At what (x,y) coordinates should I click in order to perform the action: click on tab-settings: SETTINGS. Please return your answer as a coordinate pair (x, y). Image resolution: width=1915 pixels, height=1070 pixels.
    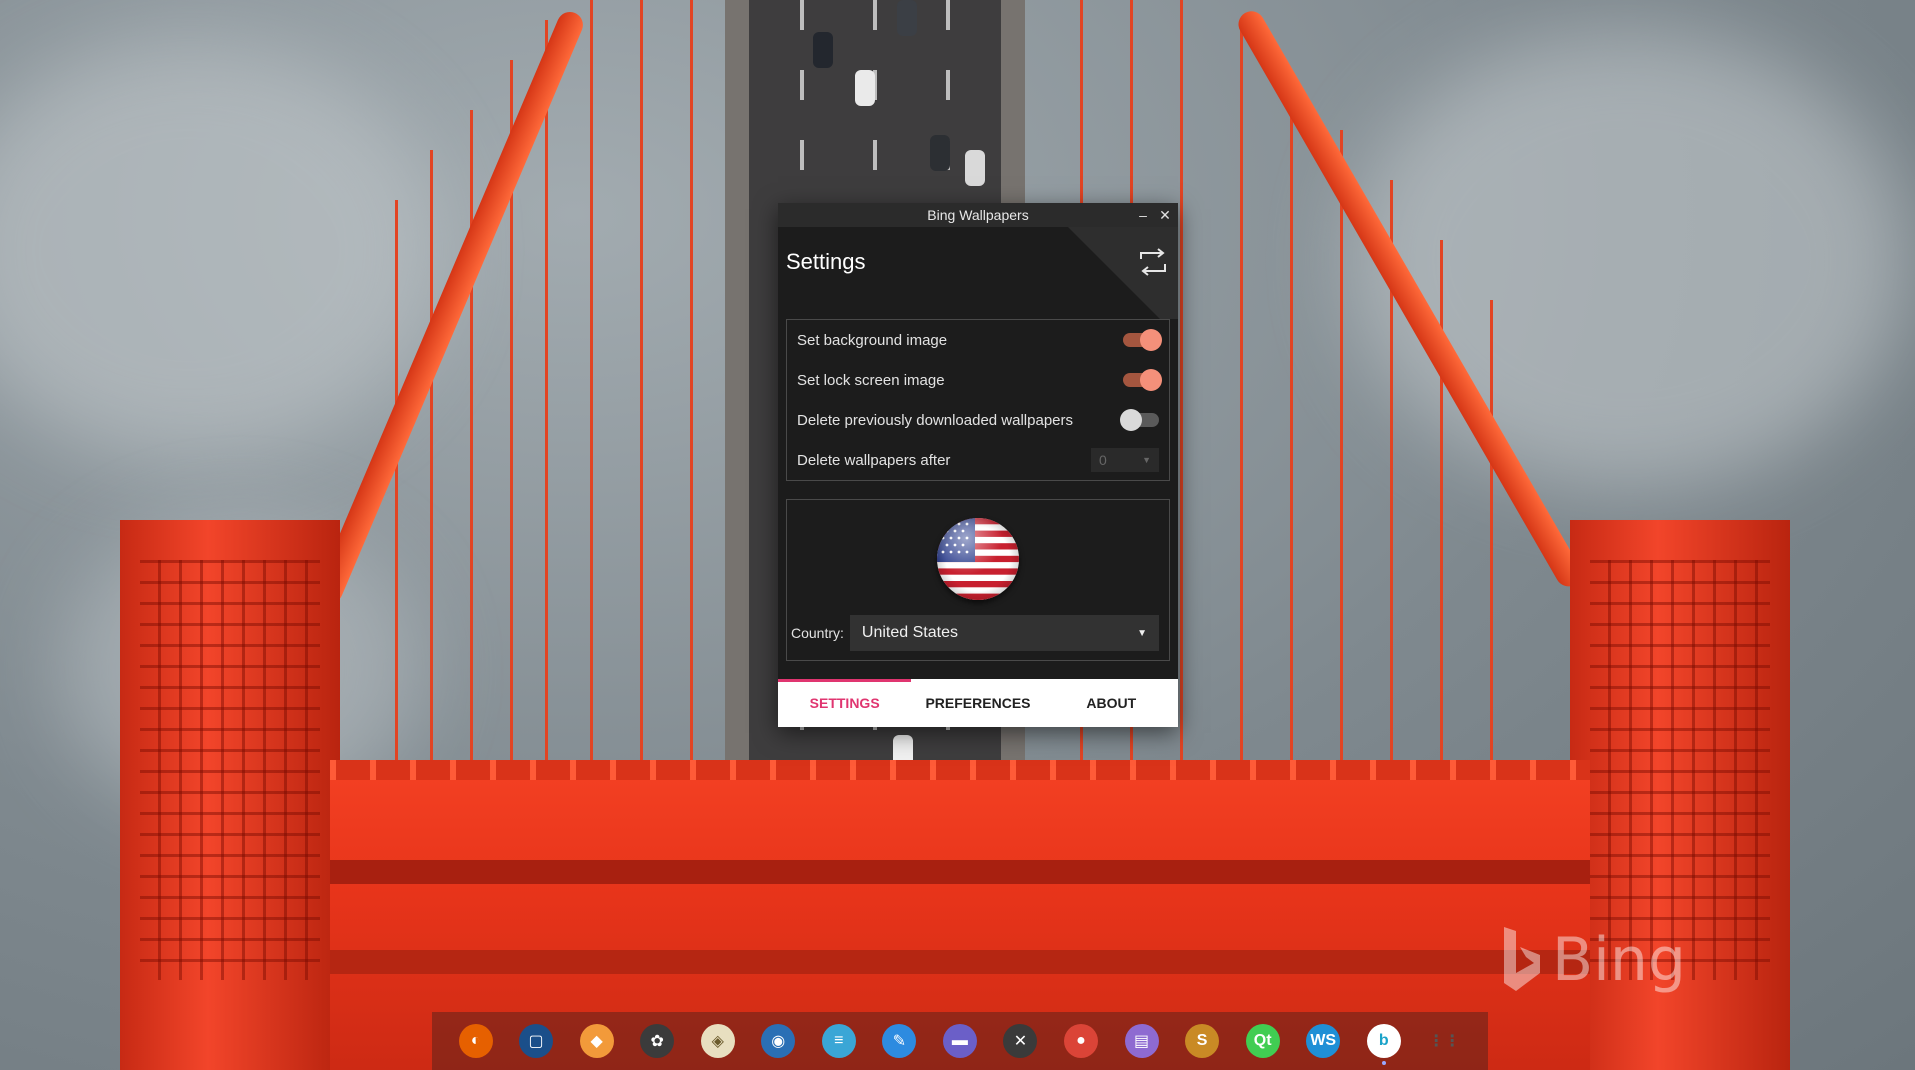
    Looking at the image, I should click on (845, 703).